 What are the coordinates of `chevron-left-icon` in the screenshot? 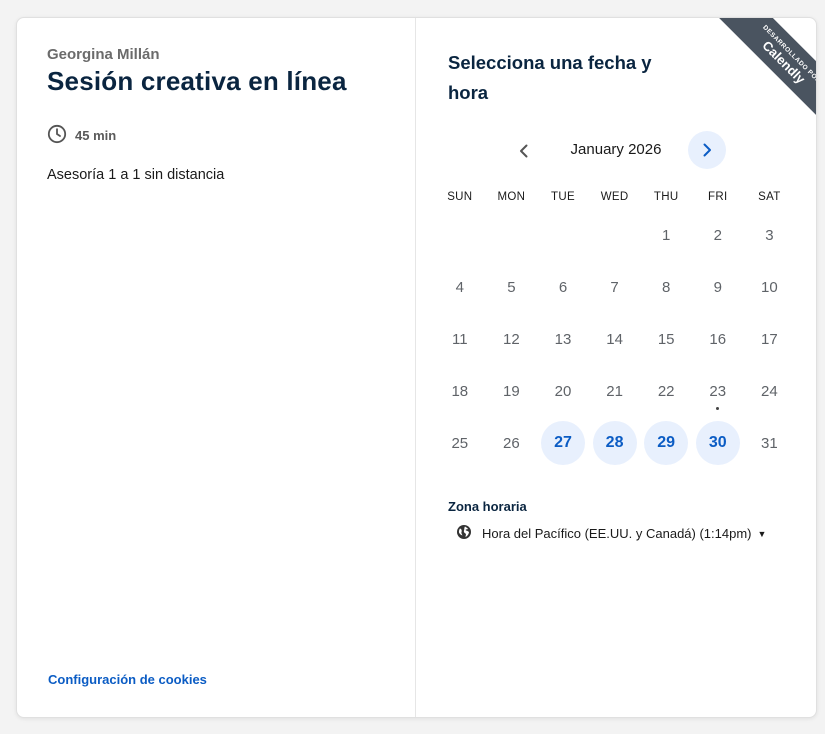 It's located at (524, 151).